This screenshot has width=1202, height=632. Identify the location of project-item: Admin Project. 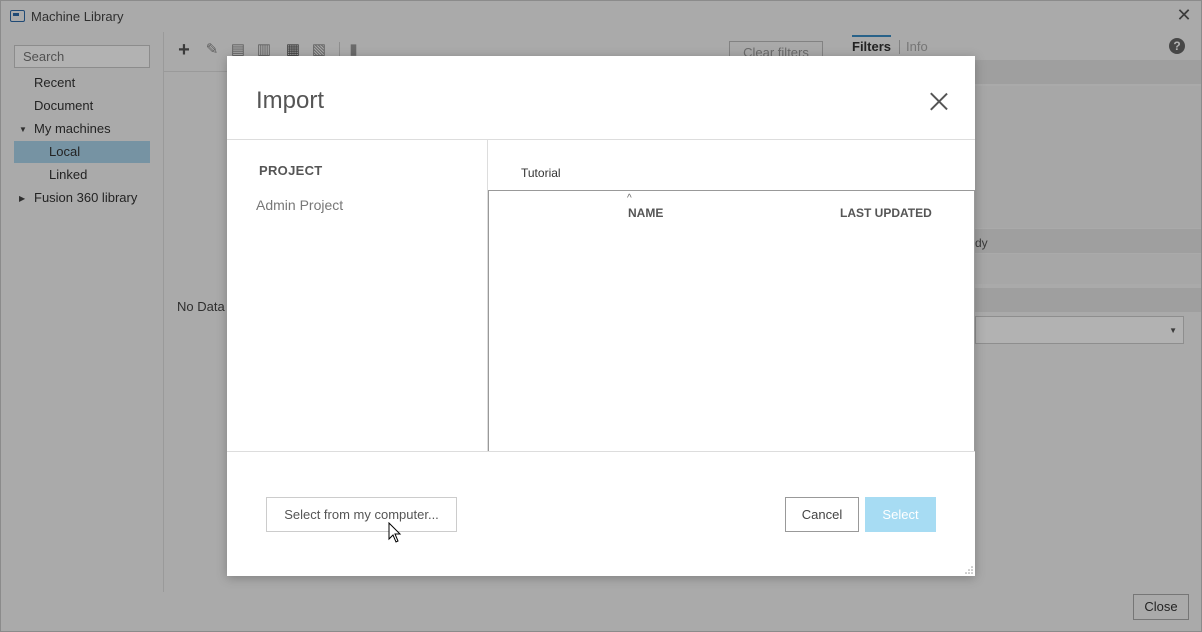
(299, 205).